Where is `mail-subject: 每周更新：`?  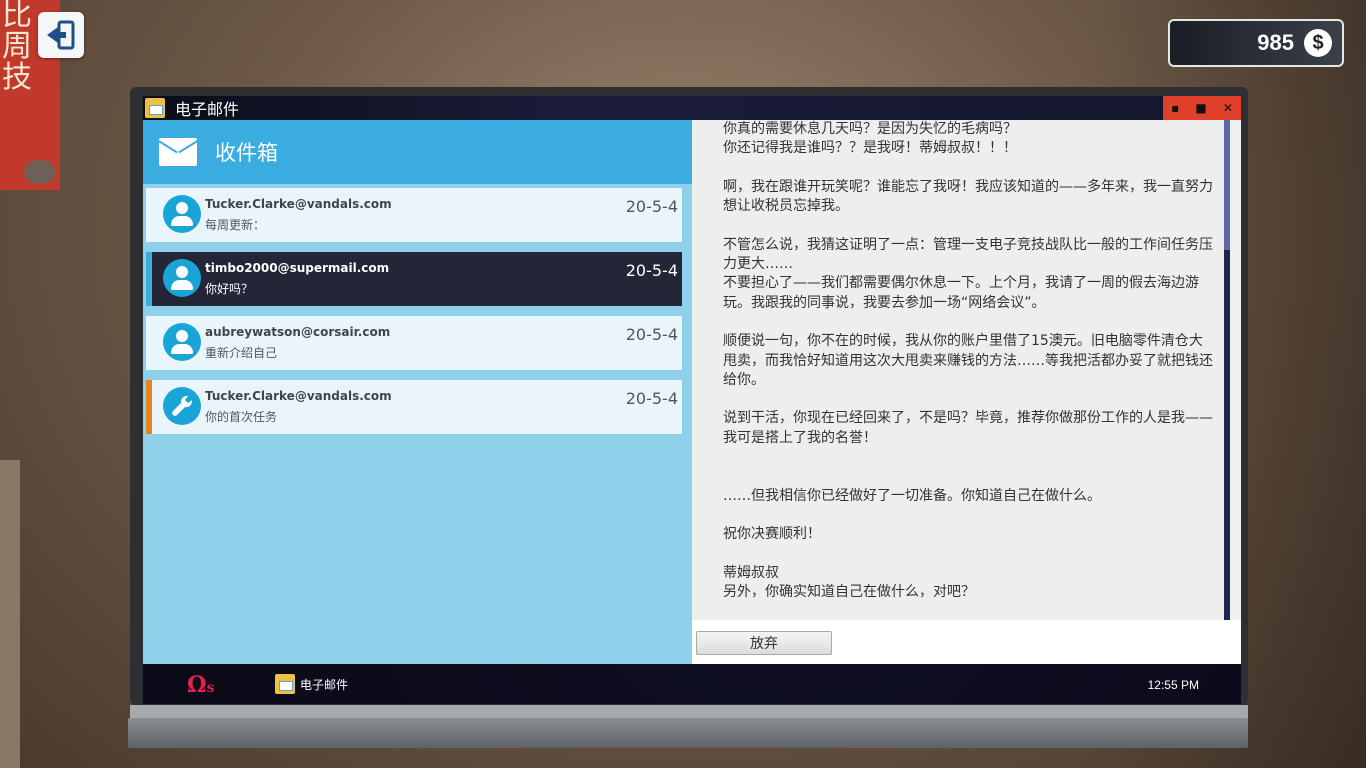
mail-subject: 每周更新： is located at coordinates (235, 225).